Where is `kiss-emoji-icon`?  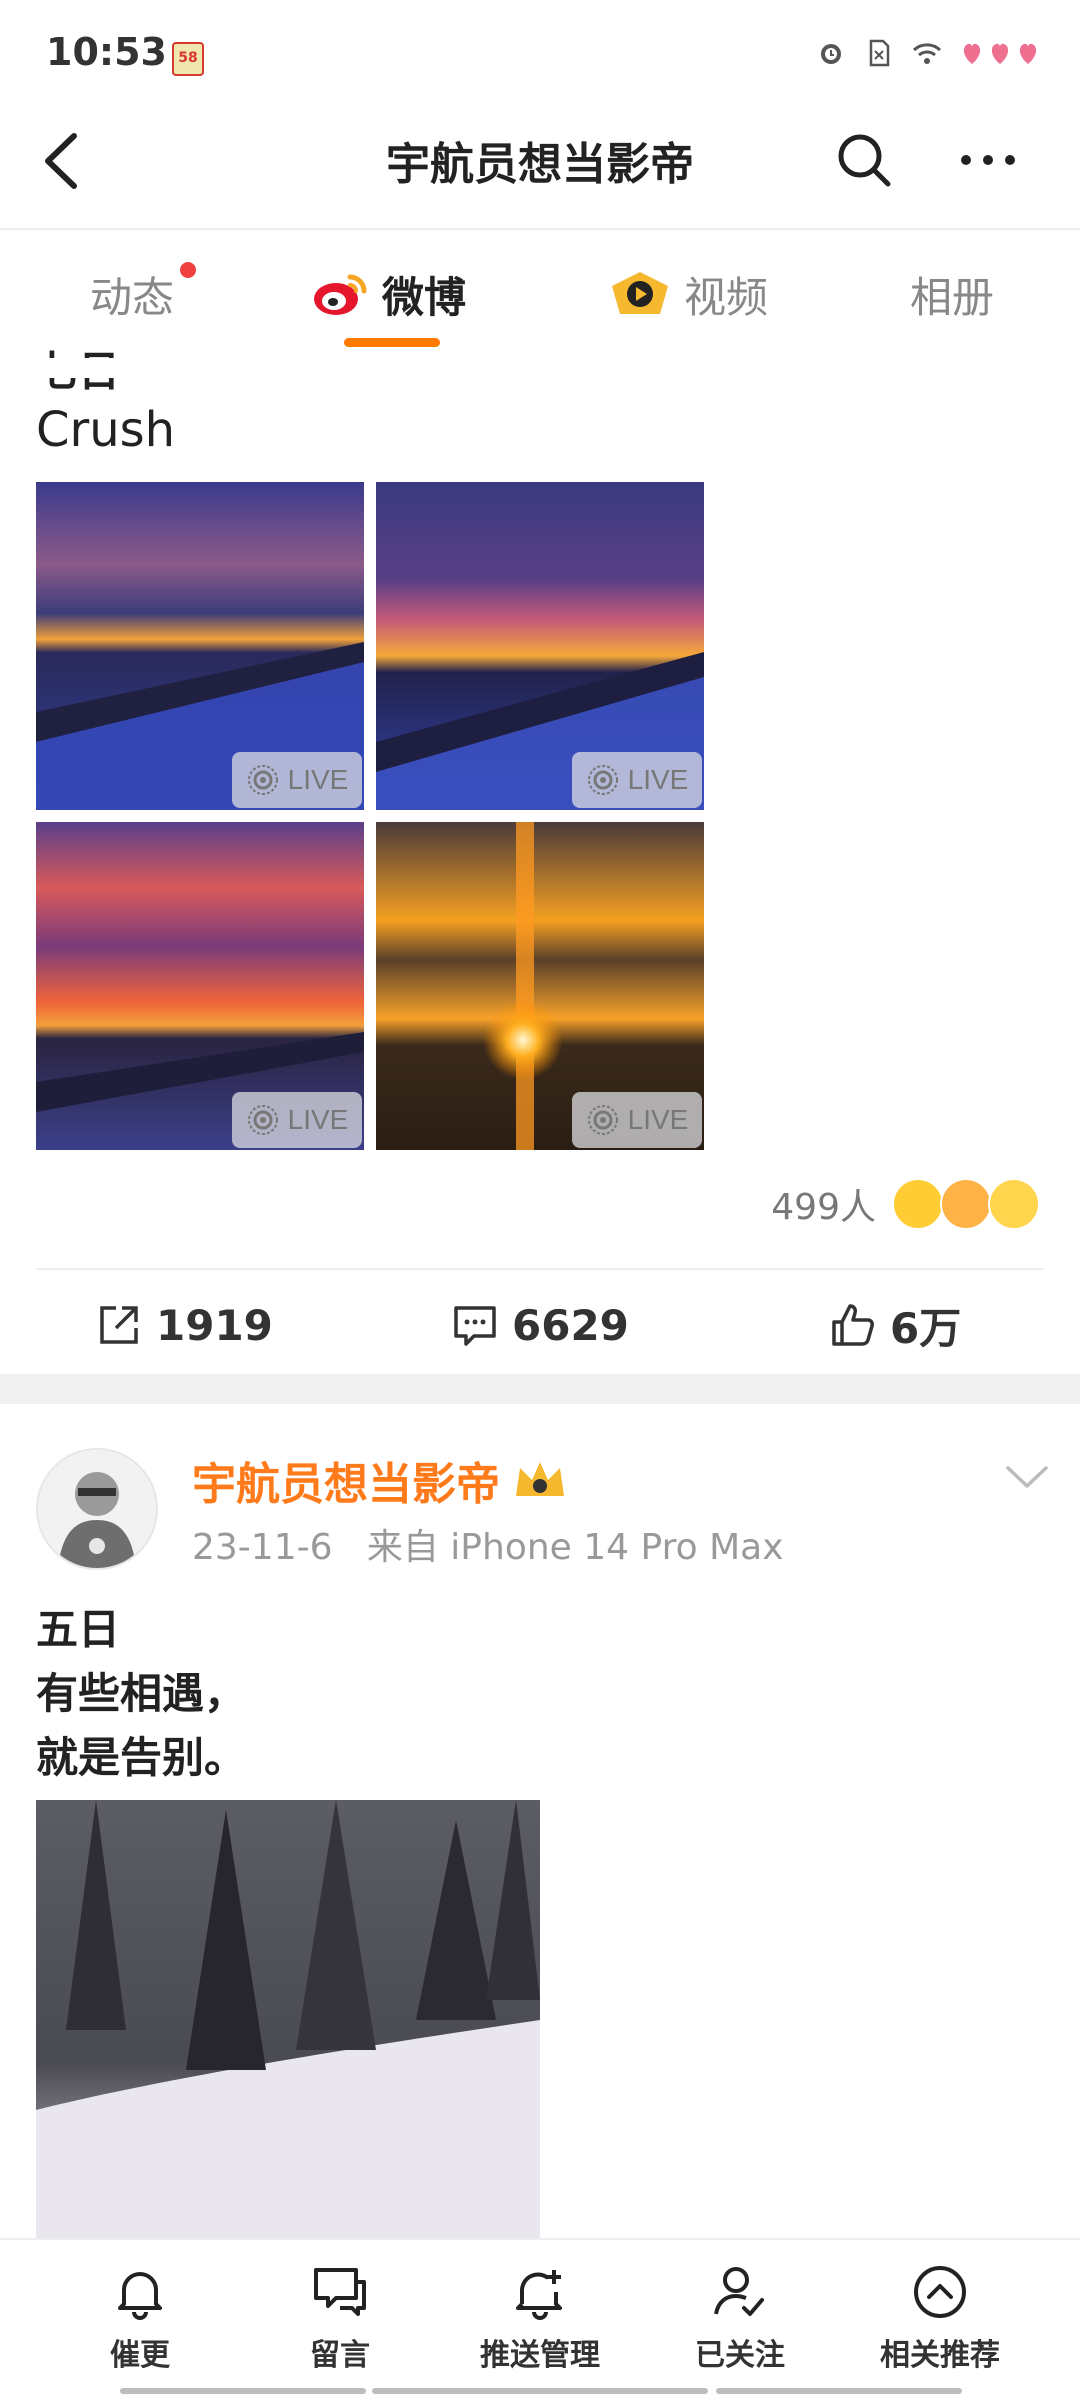
kiss-emoji-icon is located at coordinates (966, 1204).